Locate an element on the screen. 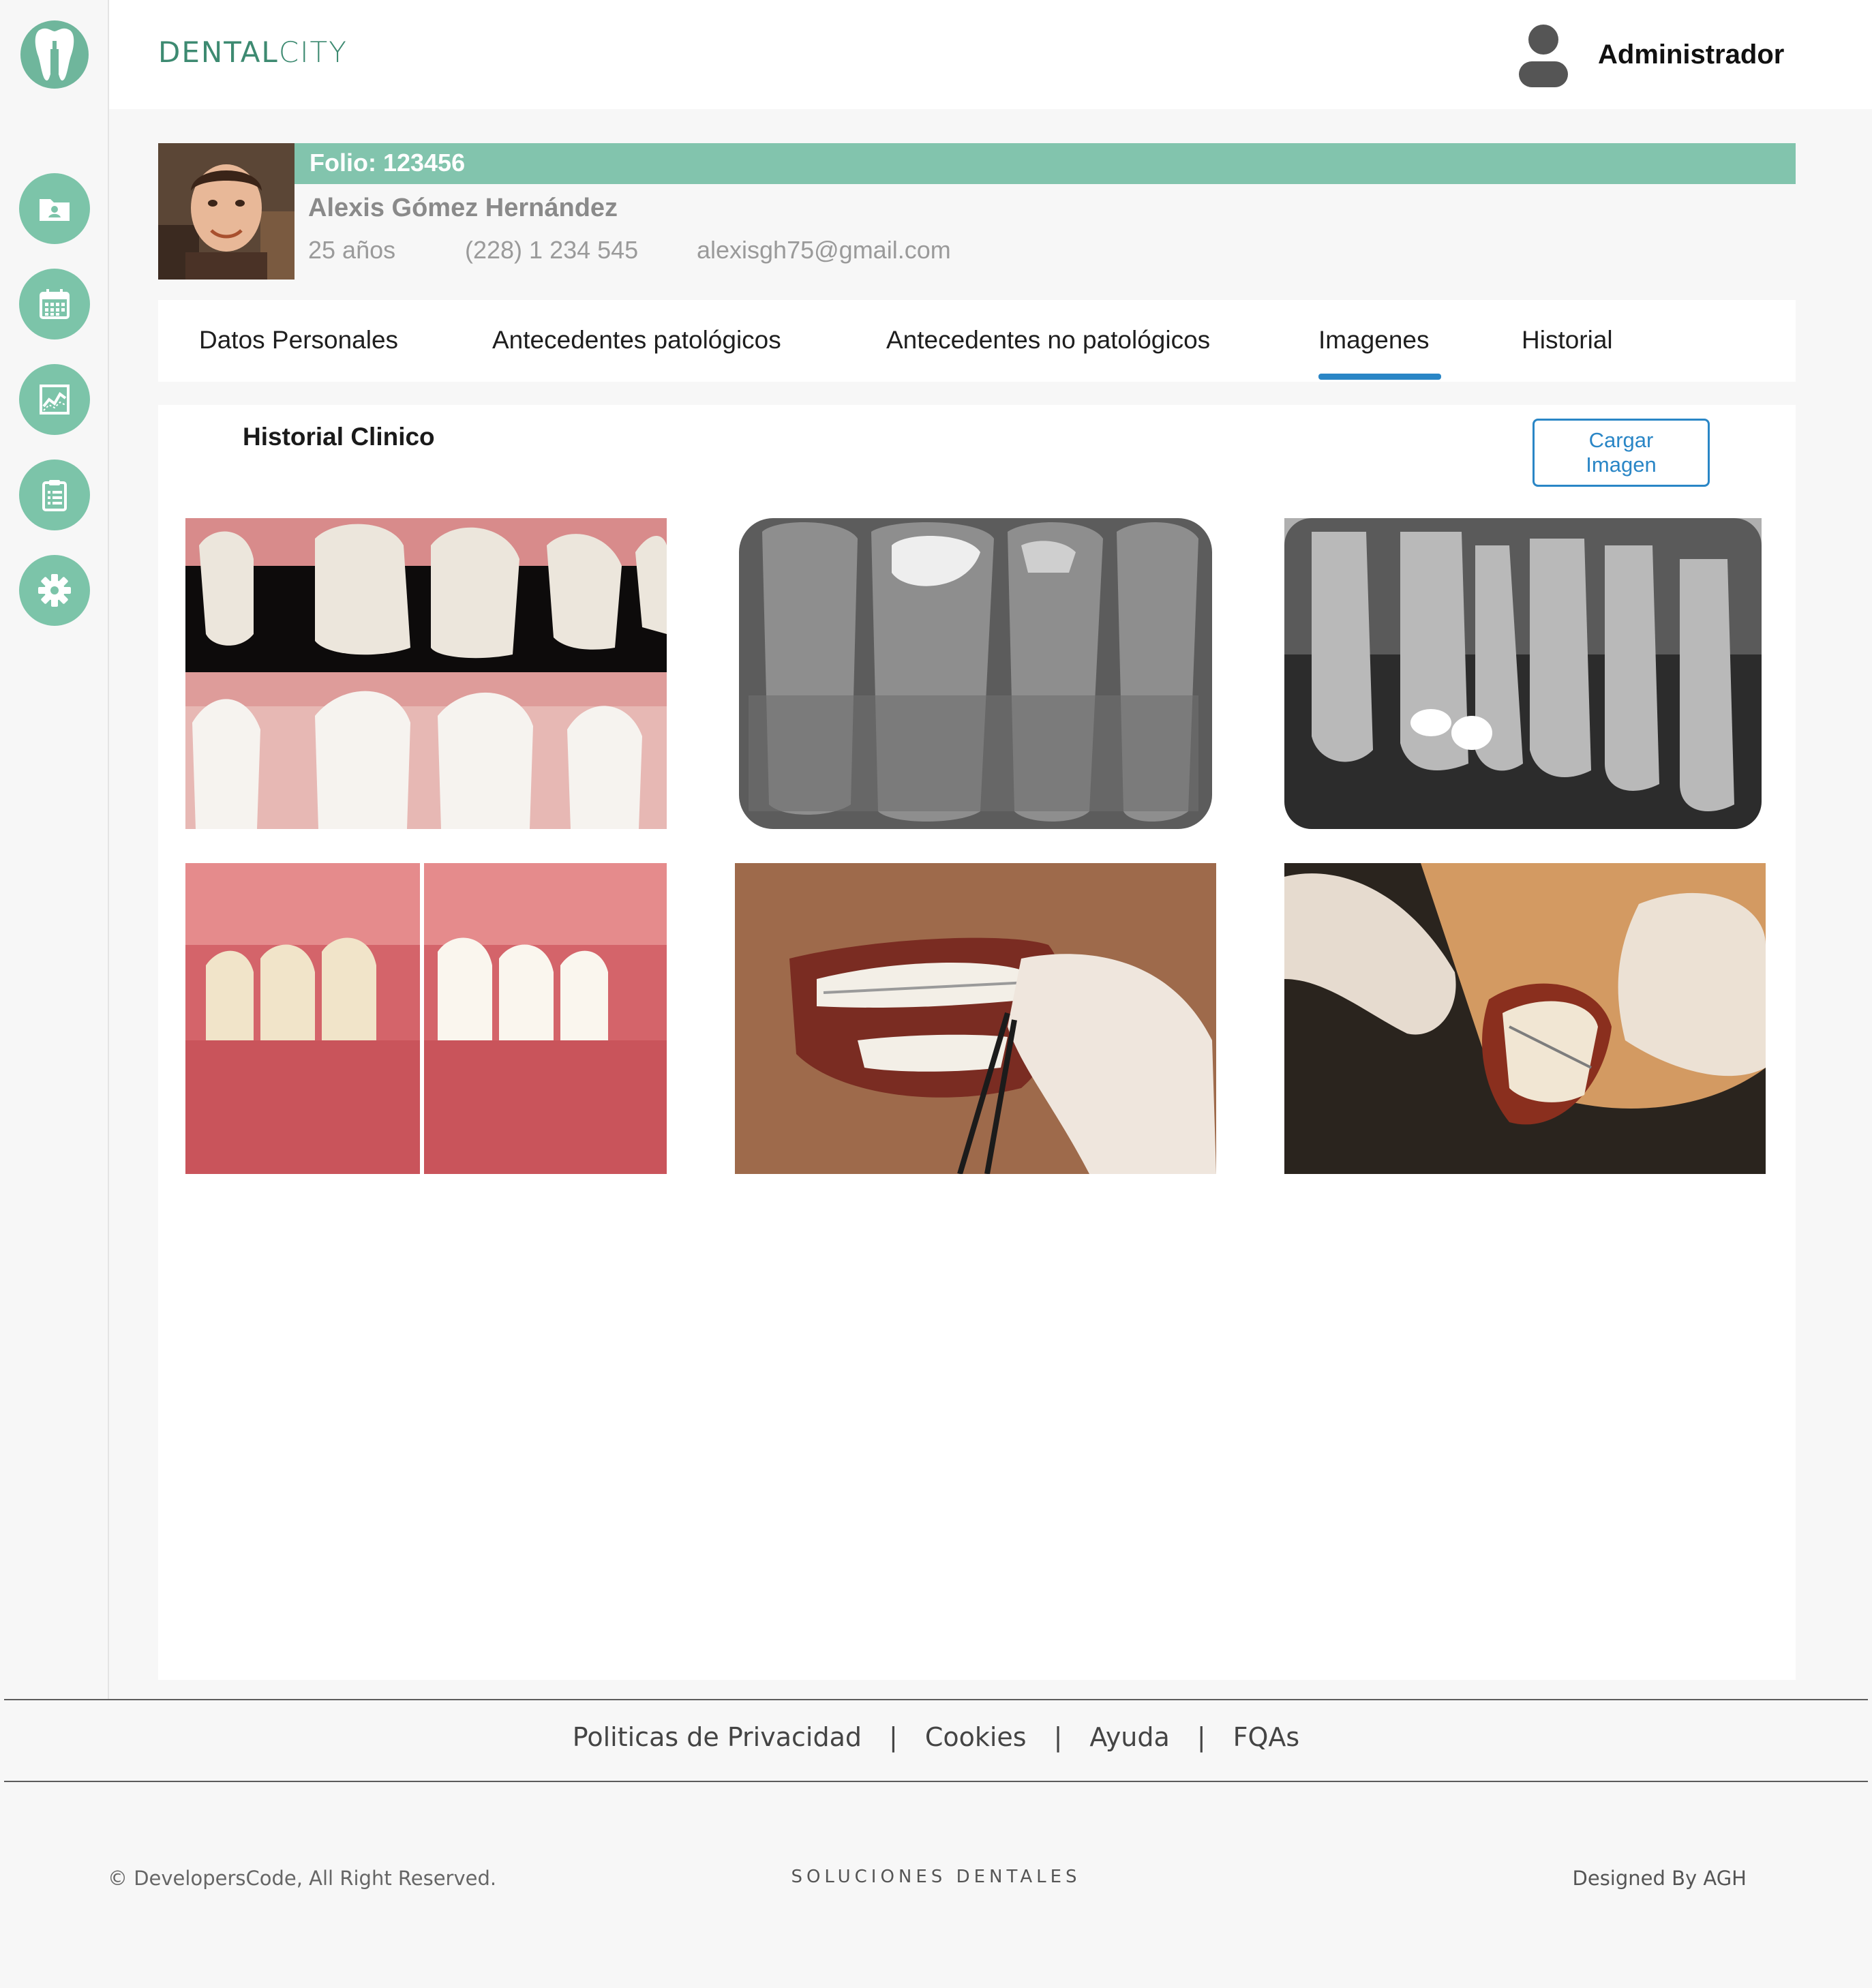 The image size is (1872, 1988). patients-nav-button is located at coordinates (54, 209).